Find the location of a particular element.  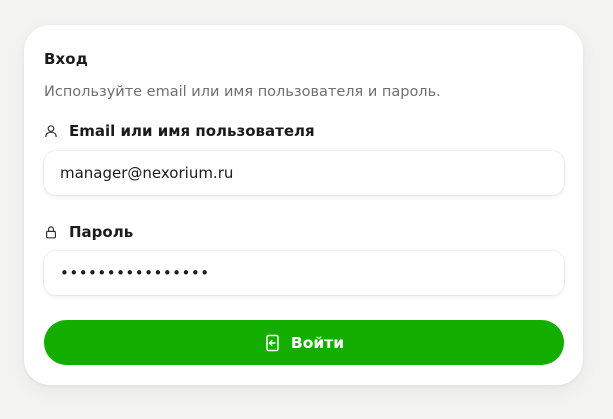

login-button: Войти is located at coordinates (304, 342).